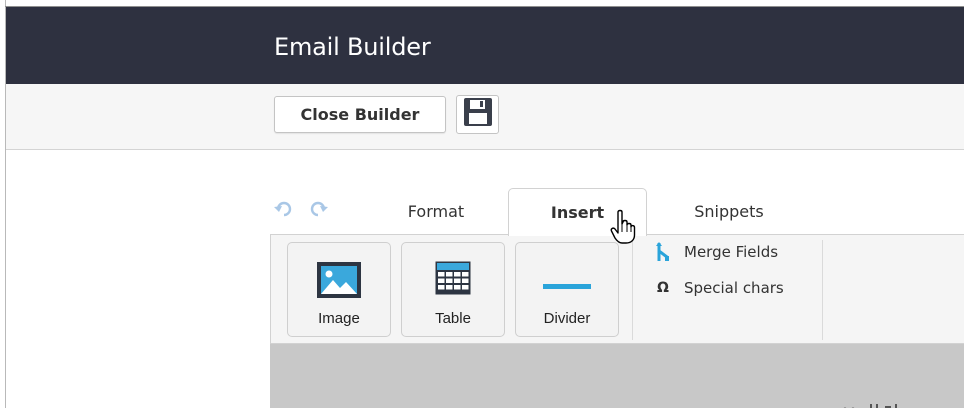  What do you see at coordinates (360, 114) in the screenshot?
I see `close-builder-button: Close Builder` at bounding box center [360, 114].